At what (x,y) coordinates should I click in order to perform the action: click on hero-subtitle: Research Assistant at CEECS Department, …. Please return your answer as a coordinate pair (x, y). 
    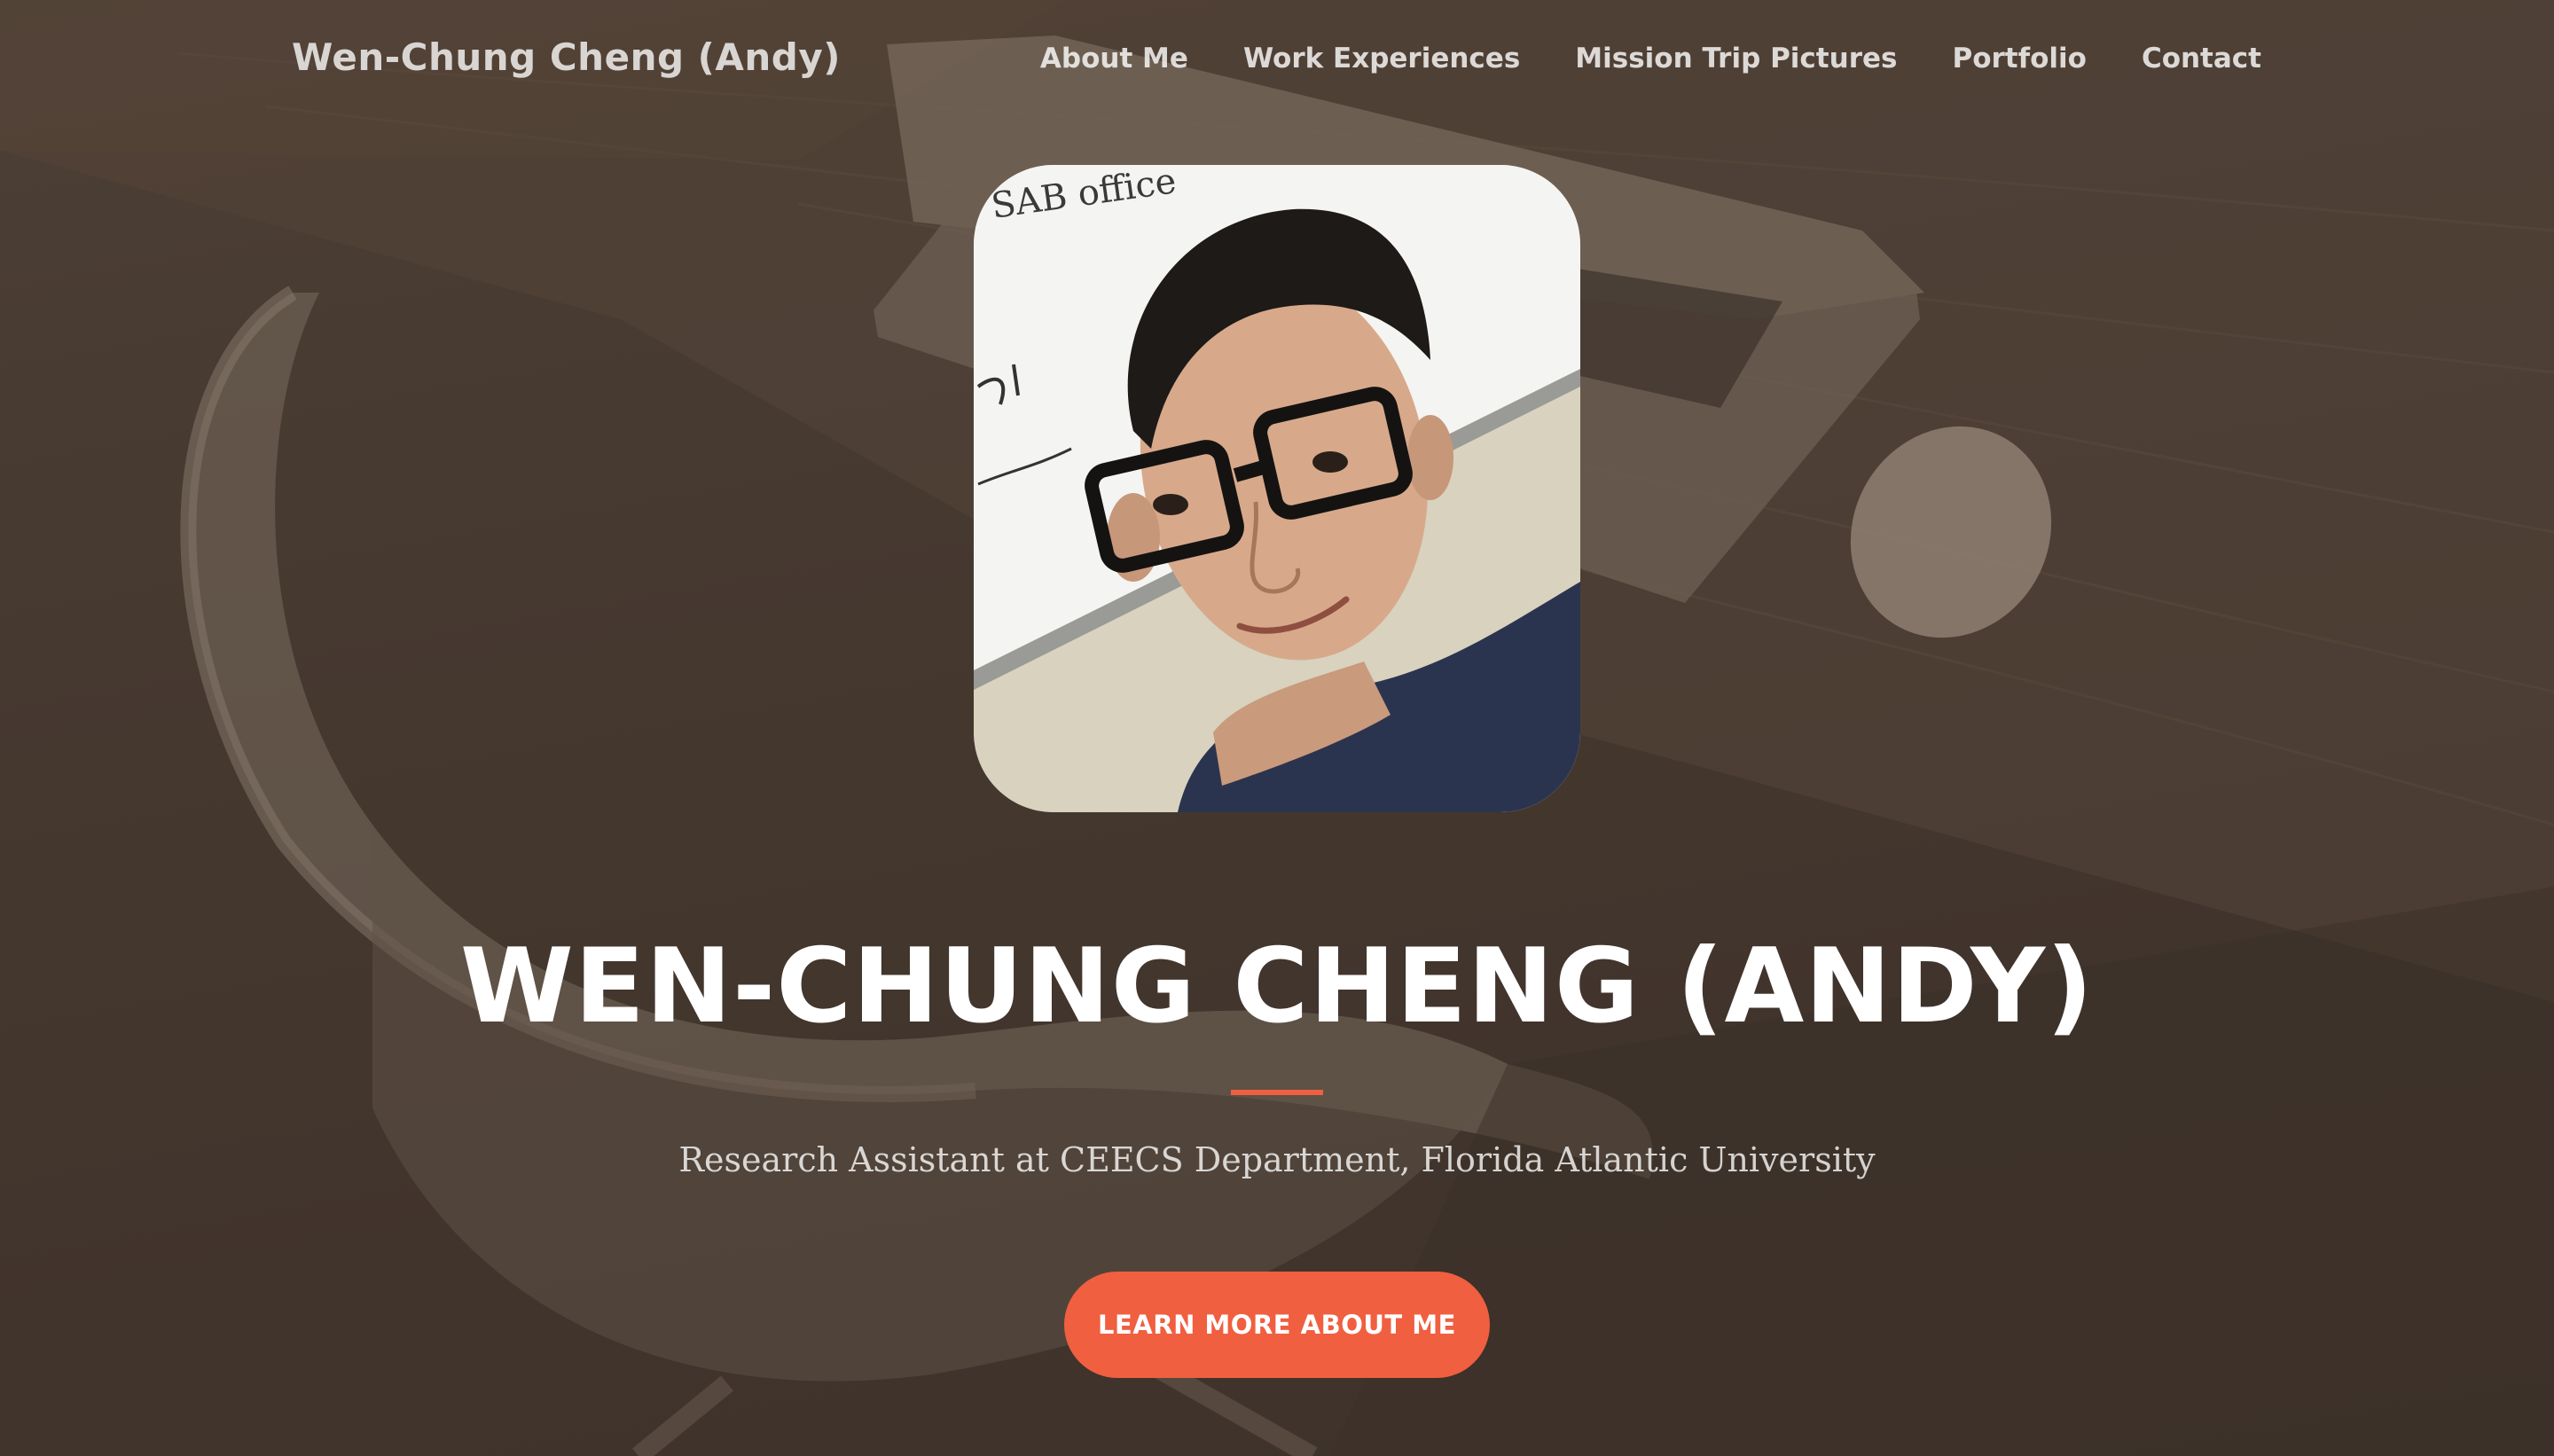
    Looking at the image, I should click on (1277, 1159).